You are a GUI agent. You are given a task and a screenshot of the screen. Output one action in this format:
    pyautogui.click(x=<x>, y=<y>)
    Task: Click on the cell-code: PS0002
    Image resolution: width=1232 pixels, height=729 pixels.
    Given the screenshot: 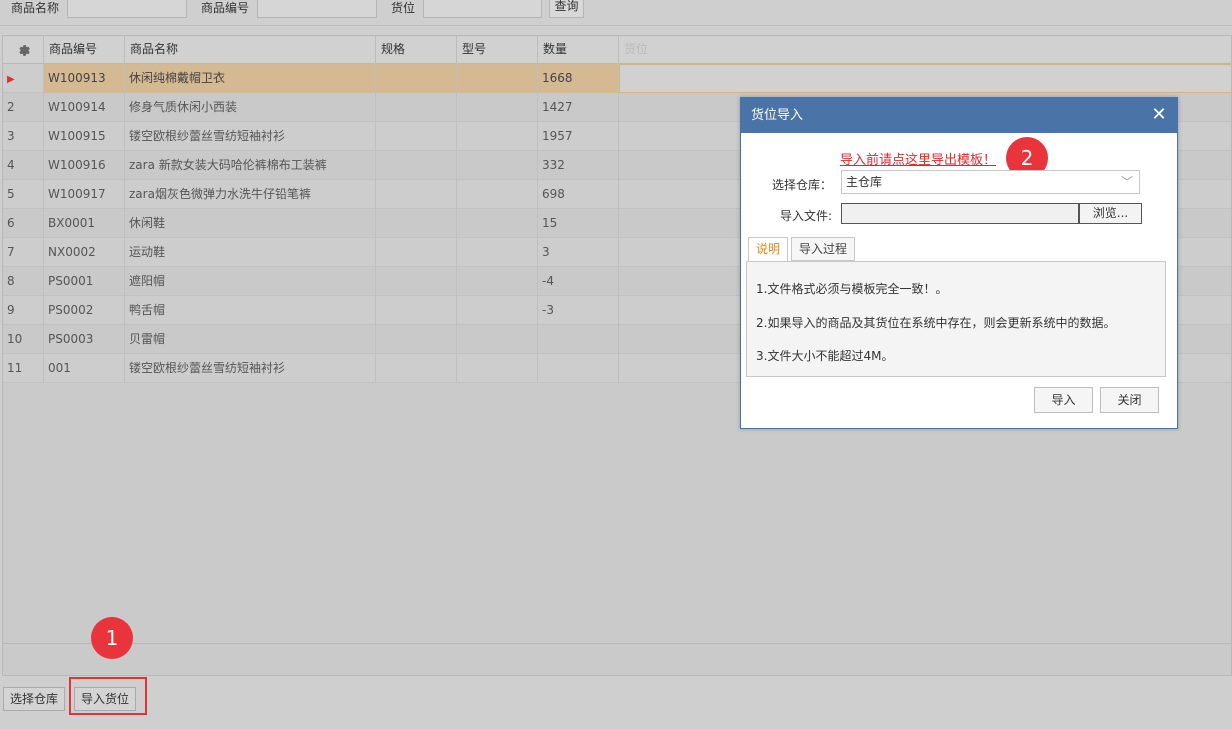 What is the action you would take?
    pyautogui.click(x=84, y=310)
    